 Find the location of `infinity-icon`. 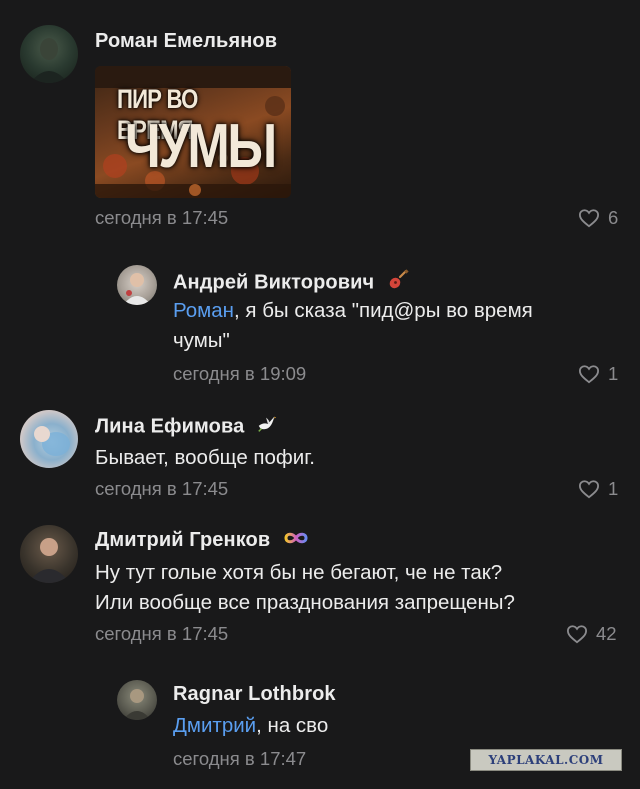

infinity-icon is located at coordinates (296, 540).